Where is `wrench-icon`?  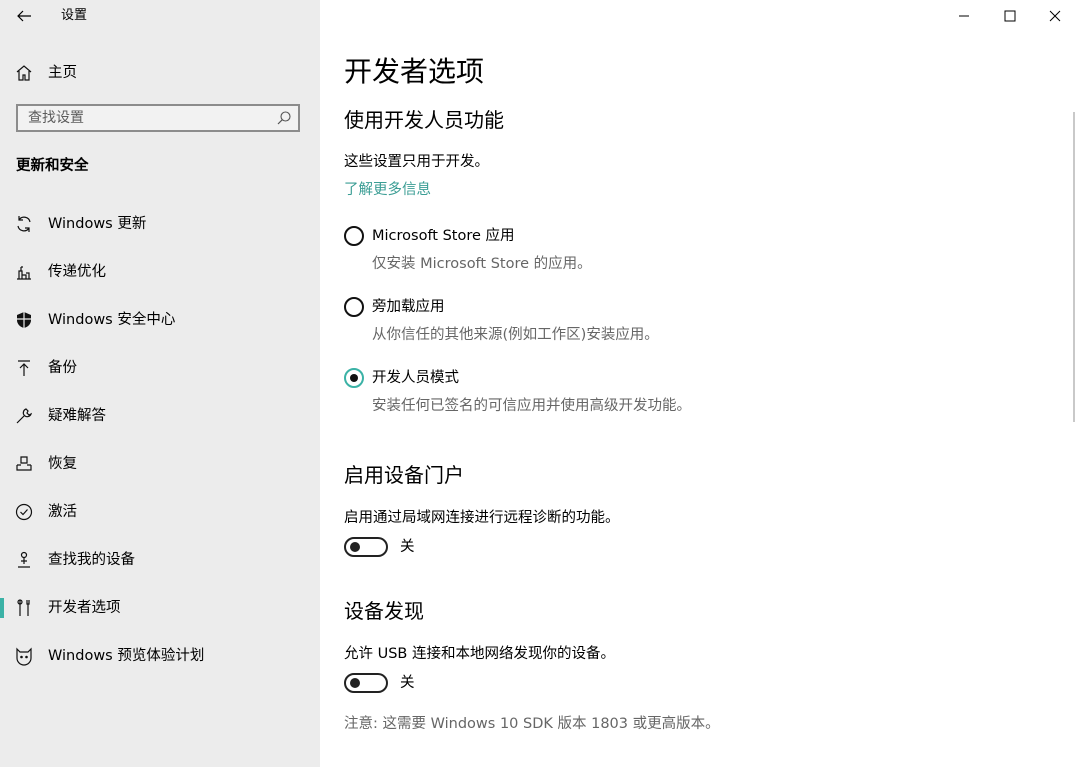
wrench-icon is located at coordinates (24, 416).